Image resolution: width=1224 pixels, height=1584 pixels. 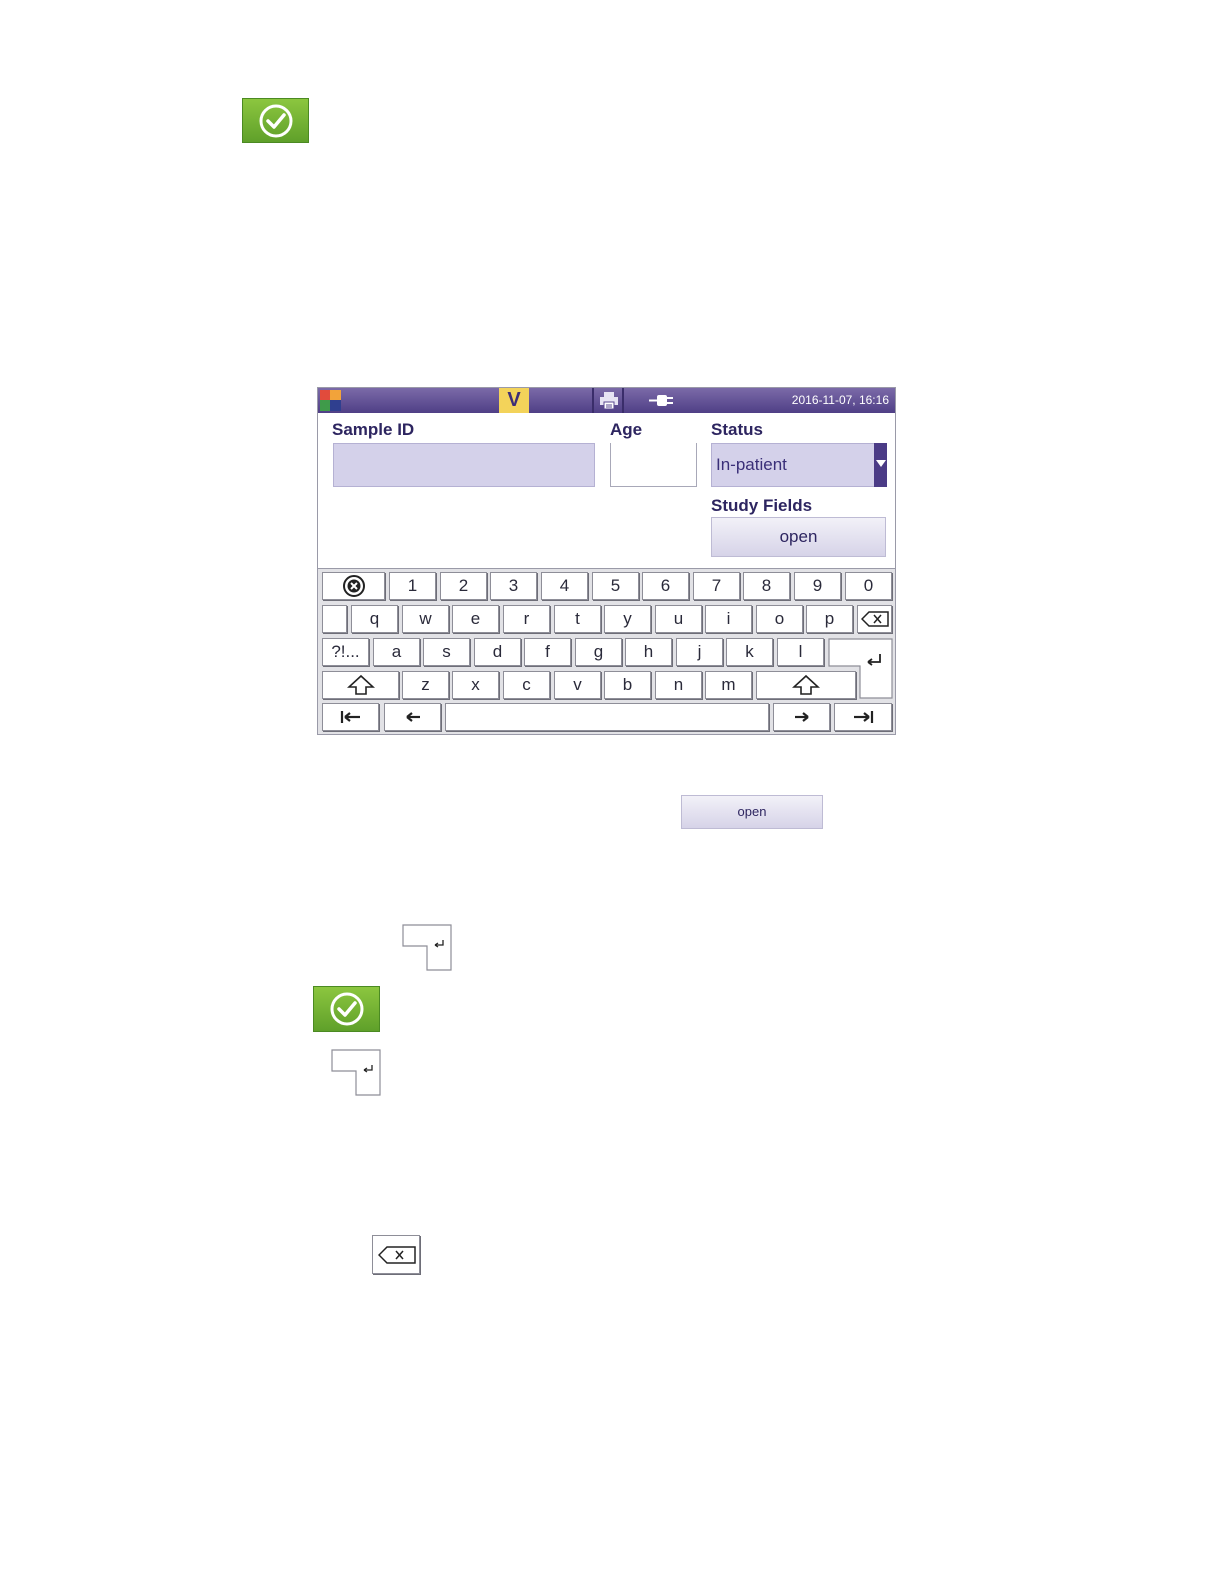 I want to click on status-datetime: 2016-11-07, 16:16, so click(x=840, y=400).